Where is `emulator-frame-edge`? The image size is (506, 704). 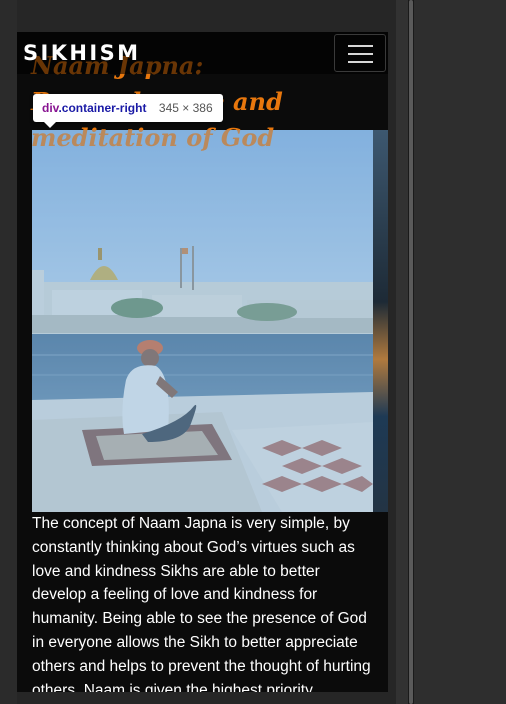 emulator-frame-edge is located at coordinates (402, 352).